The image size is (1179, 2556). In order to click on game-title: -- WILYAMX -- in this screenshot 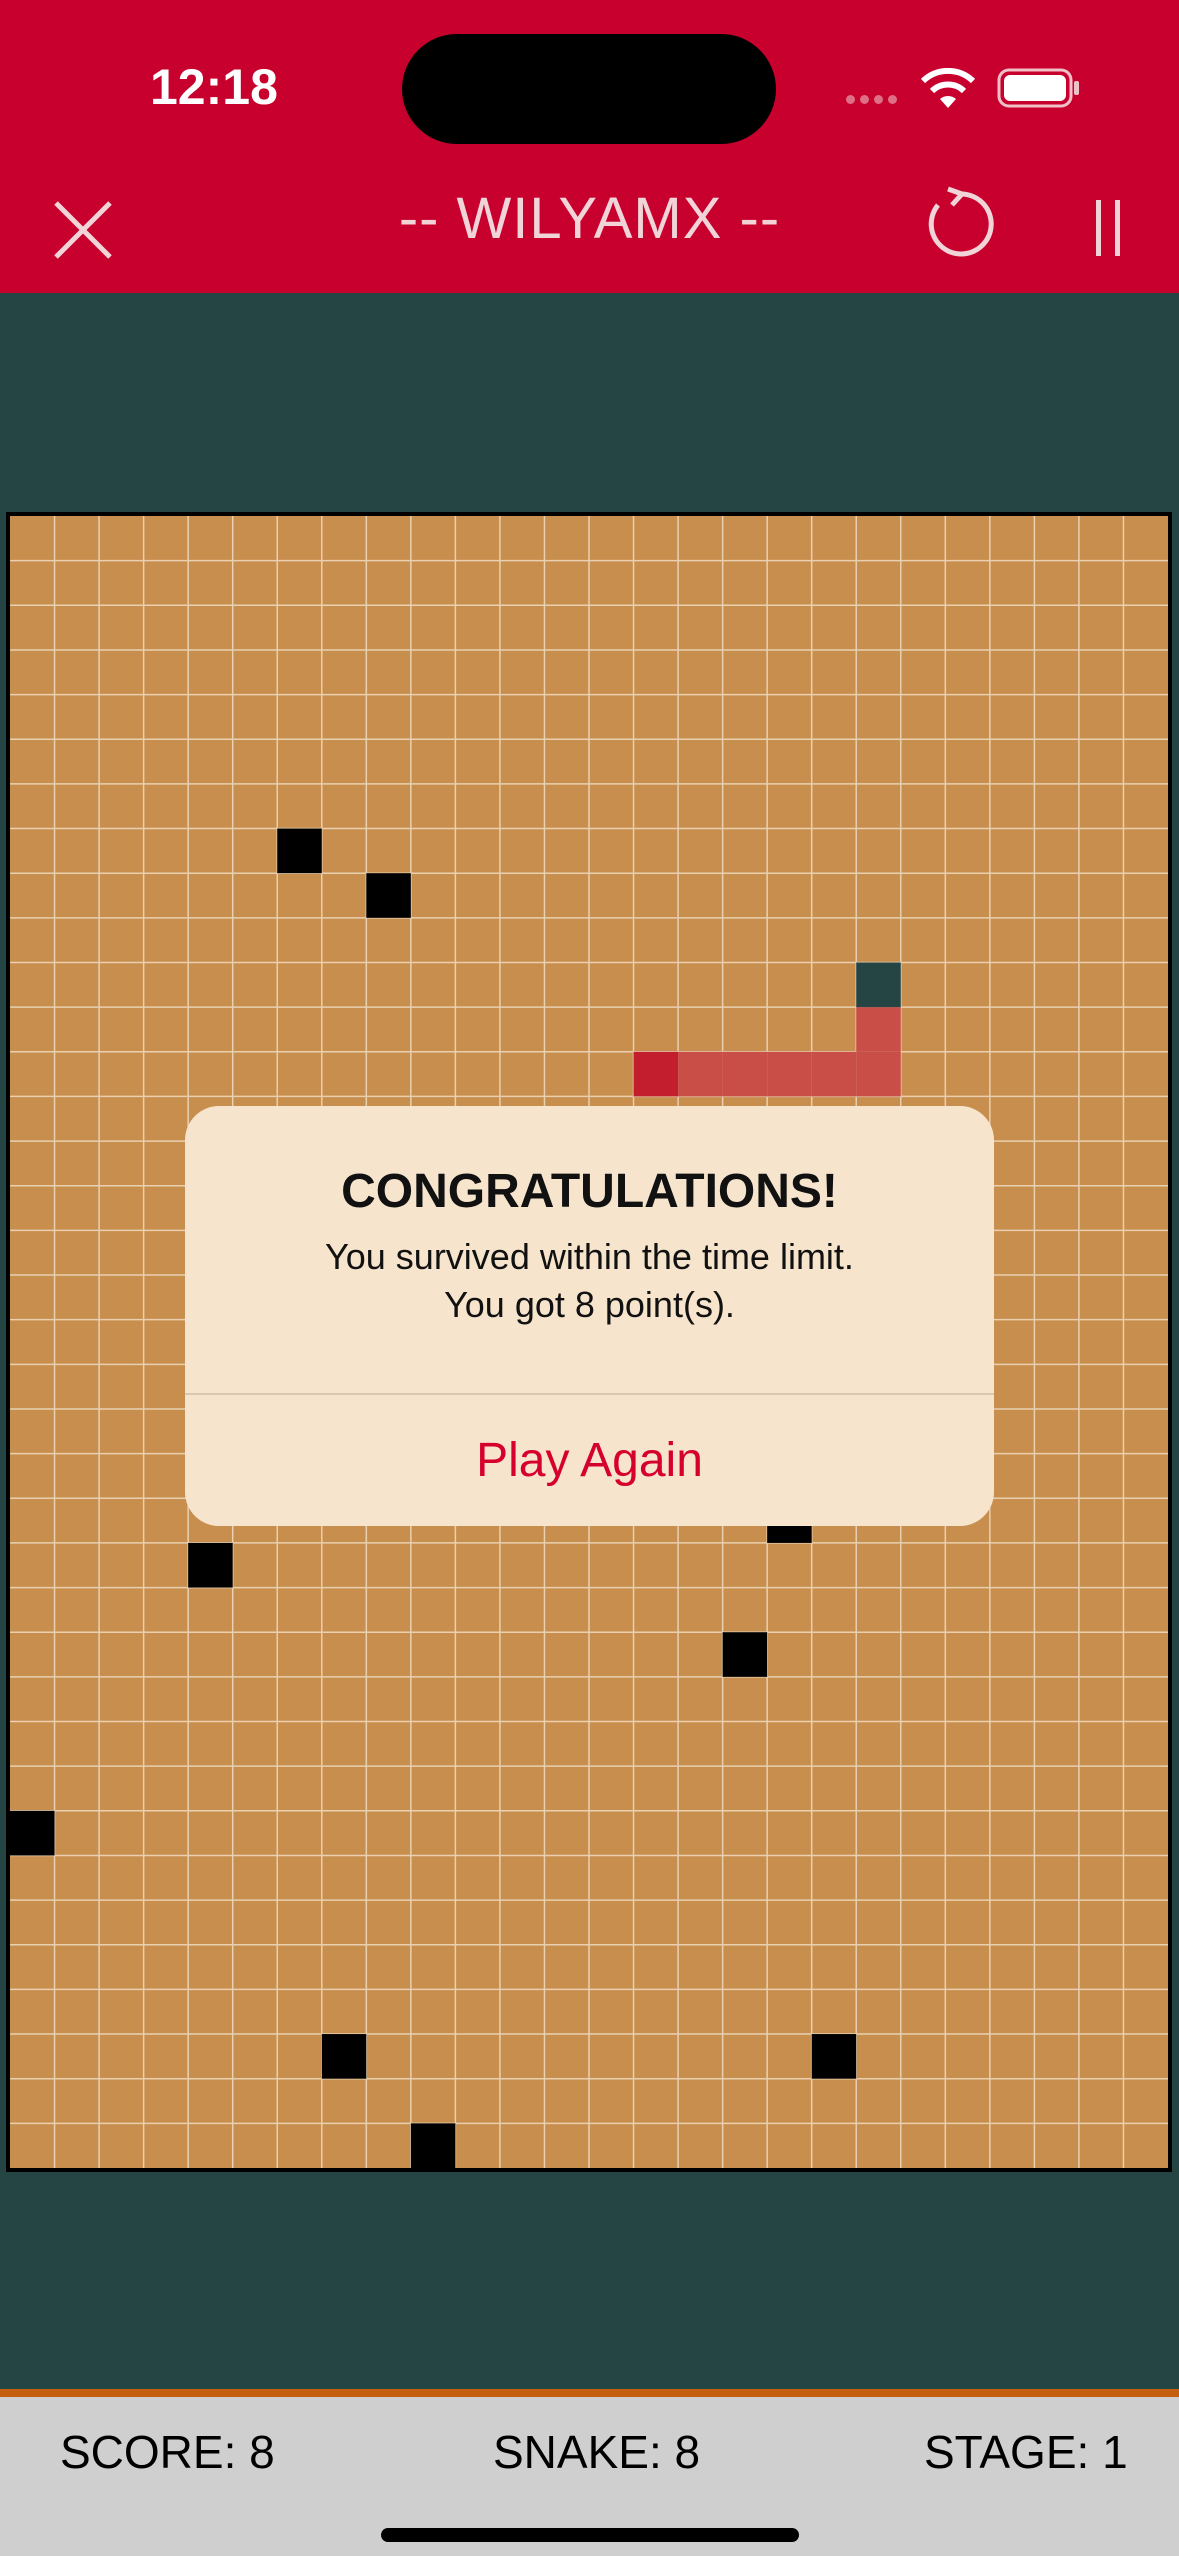, I will do `click(589, 218)`.